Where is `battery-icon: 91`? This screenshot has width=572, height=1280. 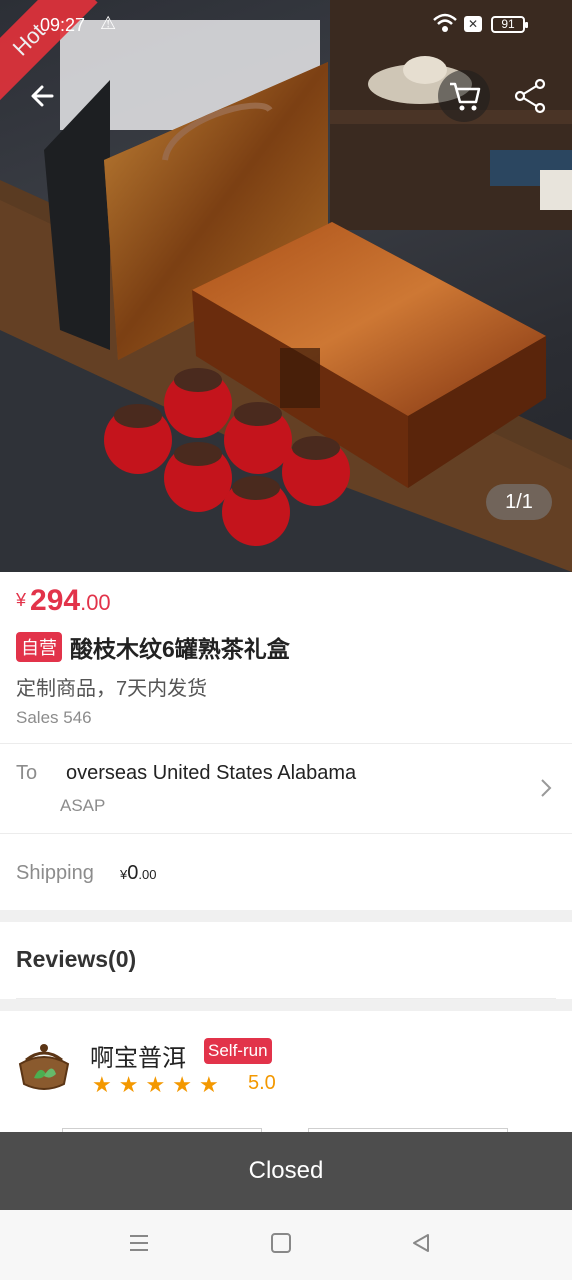 battery-icon: 91 is located at coordinates (509, 24).